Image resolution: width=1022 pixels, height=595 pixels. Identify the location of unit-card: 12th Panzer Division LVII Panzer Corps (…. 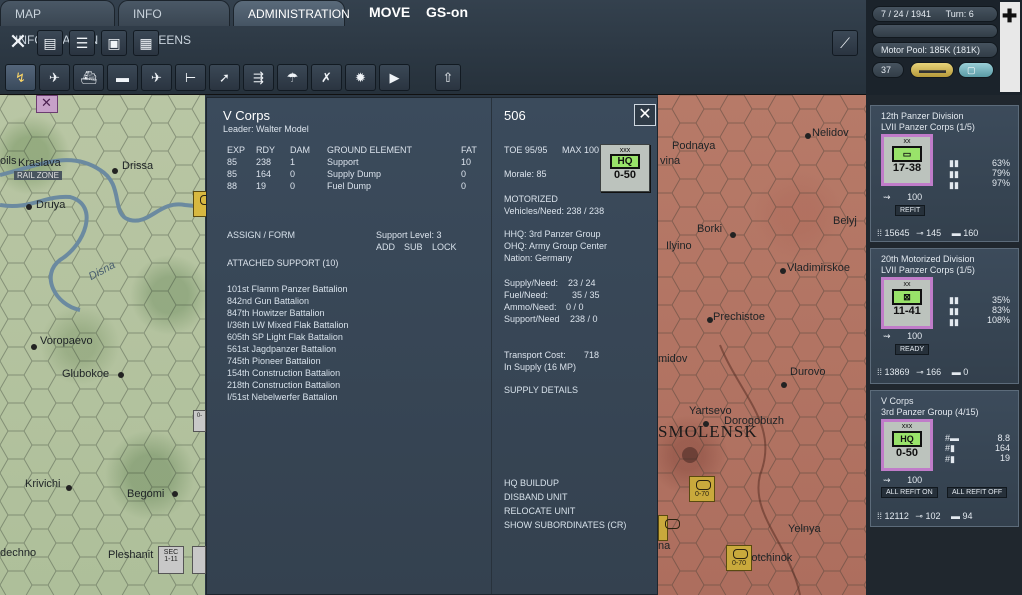
(944, 173).